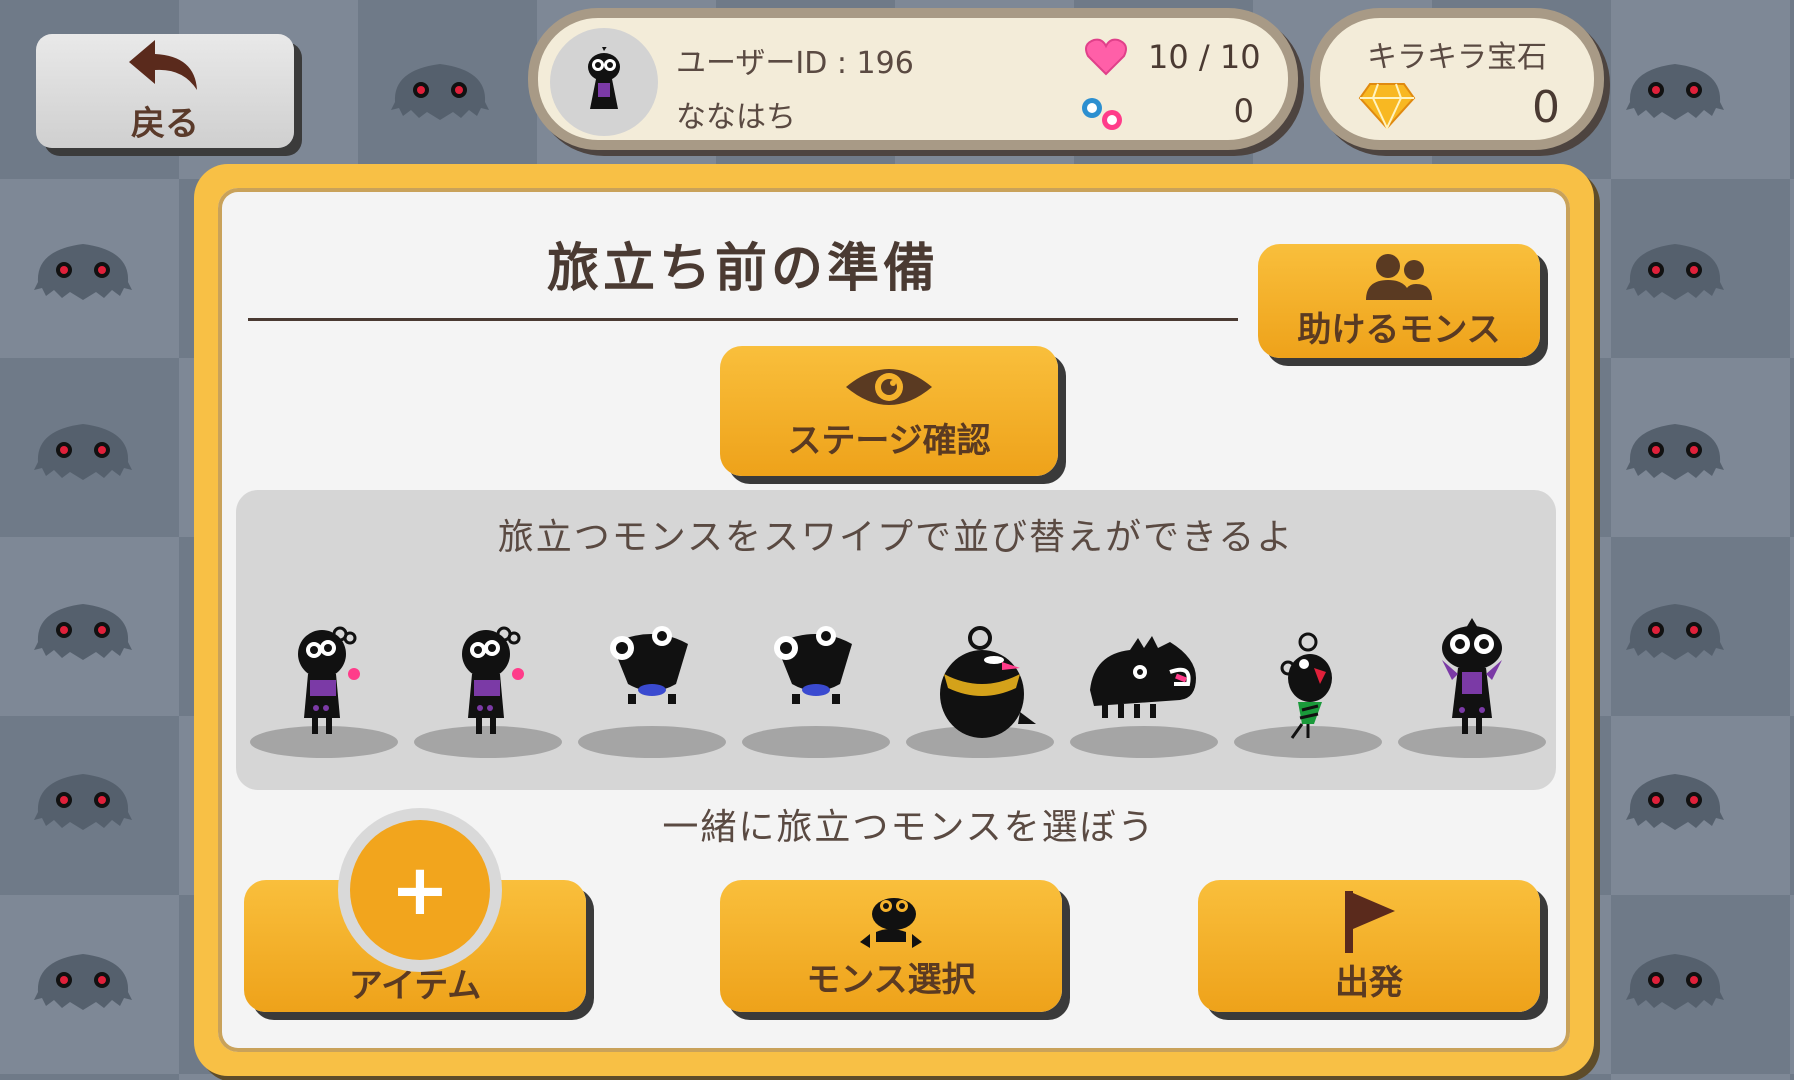  I want to click on user-name: ななはち, so click(736, 117).